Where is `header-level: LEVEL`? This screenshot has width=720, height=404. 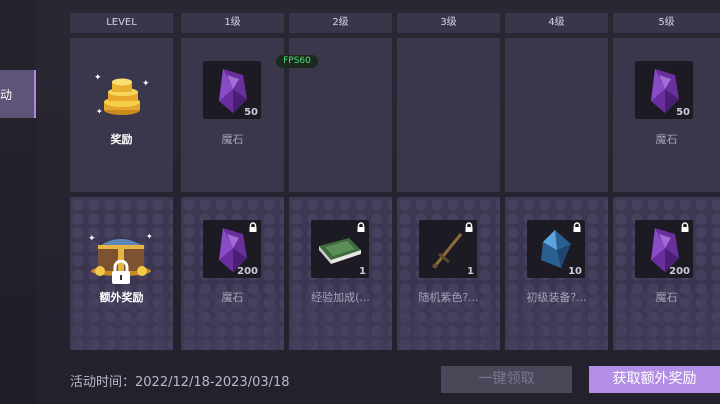 header-level: LEVEL is located at coordinates (121, 23).